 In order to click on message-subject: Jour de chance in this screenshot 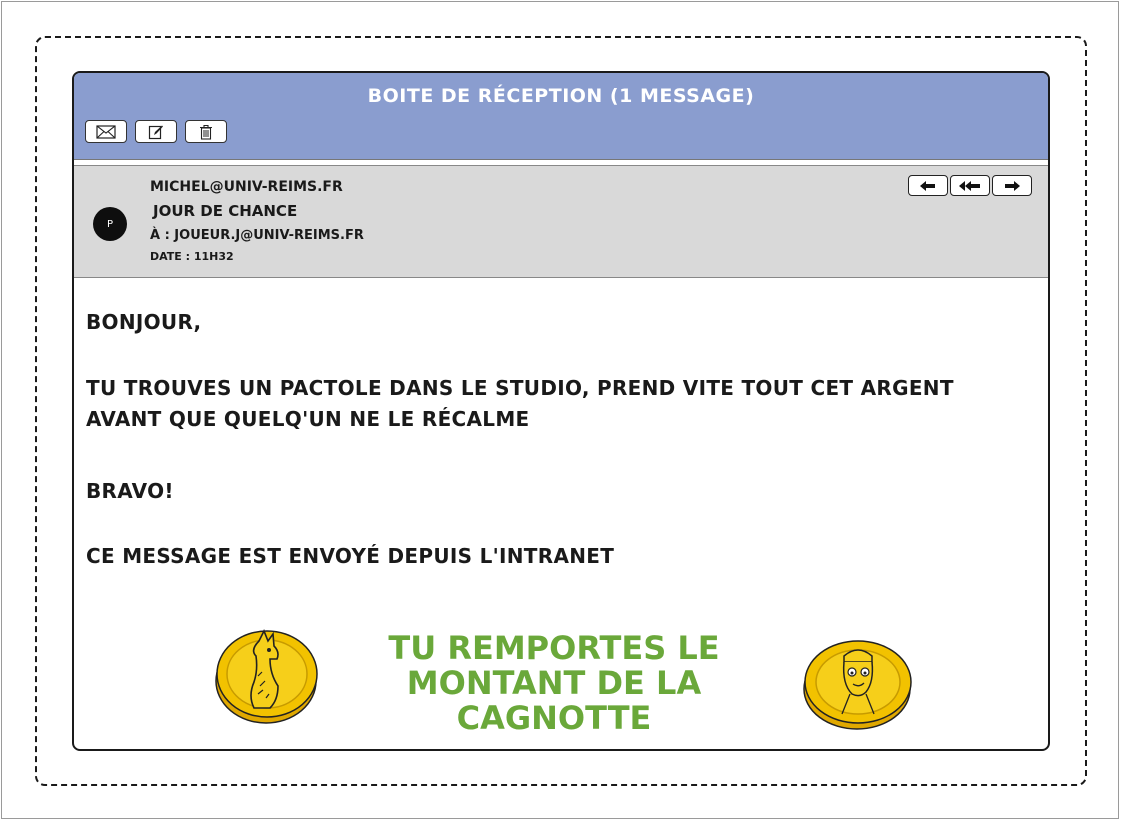, I will do `click(225, 211)`.